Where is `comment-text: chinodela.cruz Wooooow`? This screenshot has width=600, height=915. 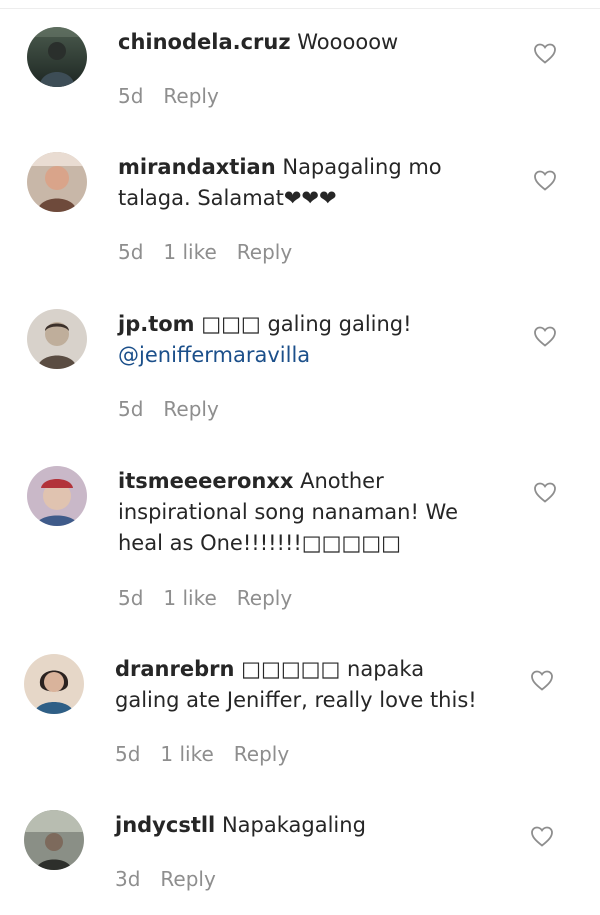
comment-text: chinodela.cruz Wooooow is located at coordinates (305, 42).